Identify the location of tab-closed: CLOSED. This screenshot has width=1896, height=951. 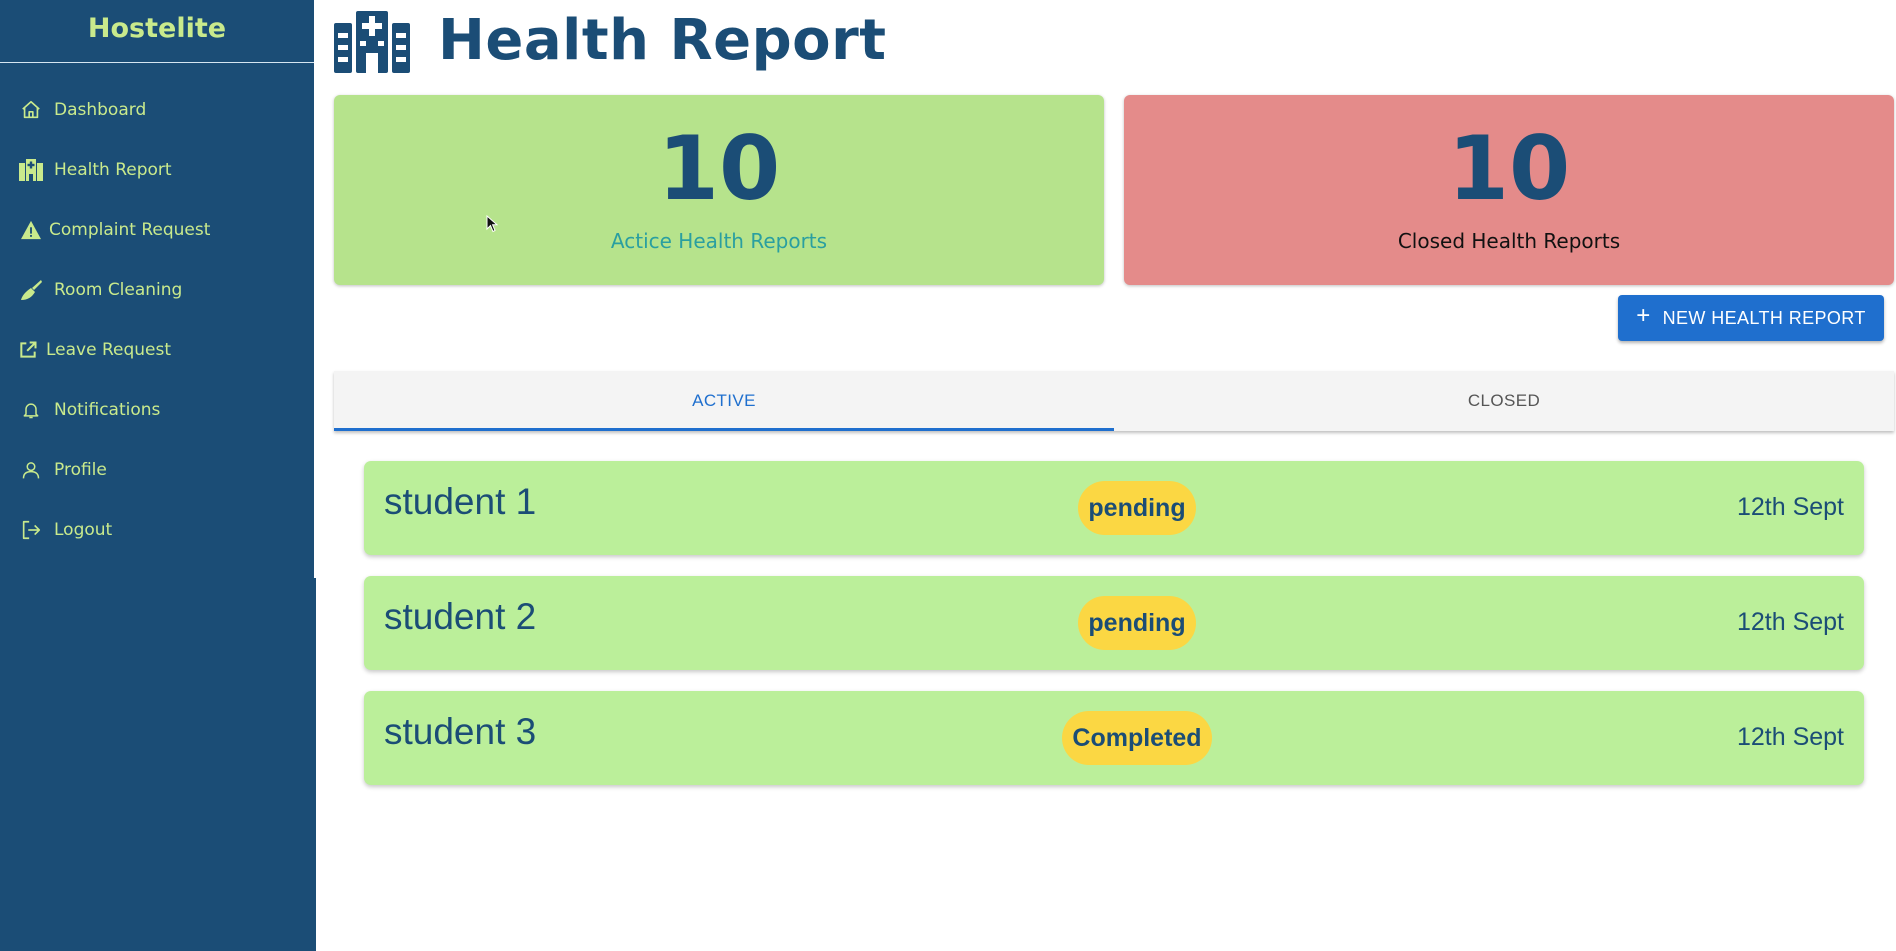
(1504, 401).